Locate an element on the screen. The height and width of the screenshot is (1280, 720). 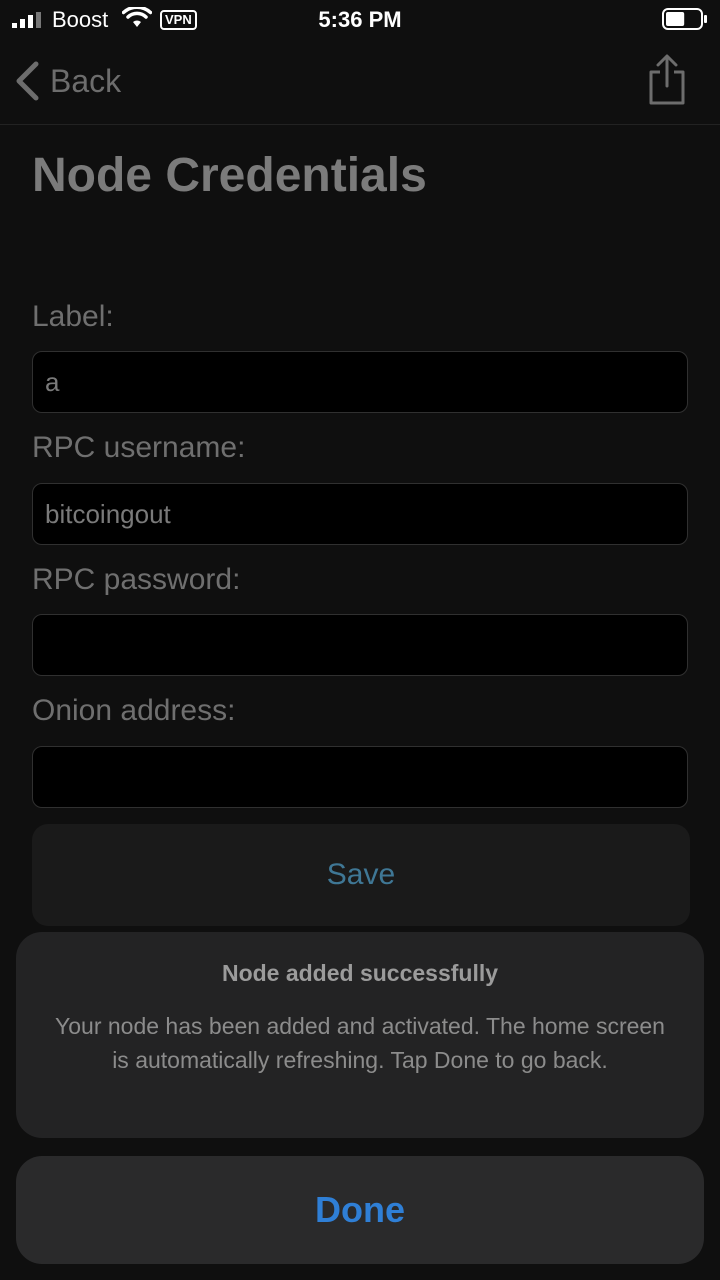
label-field-label: Label: is located at coordinates (73, 316).